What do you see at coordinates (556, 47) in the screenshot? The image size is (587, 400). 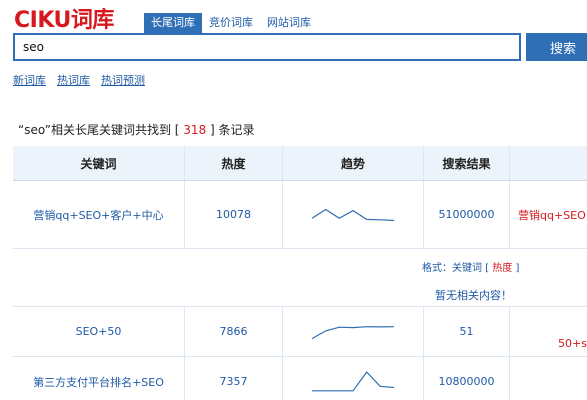 I see `search-button: 搜索` at bounding box center [556, 47].